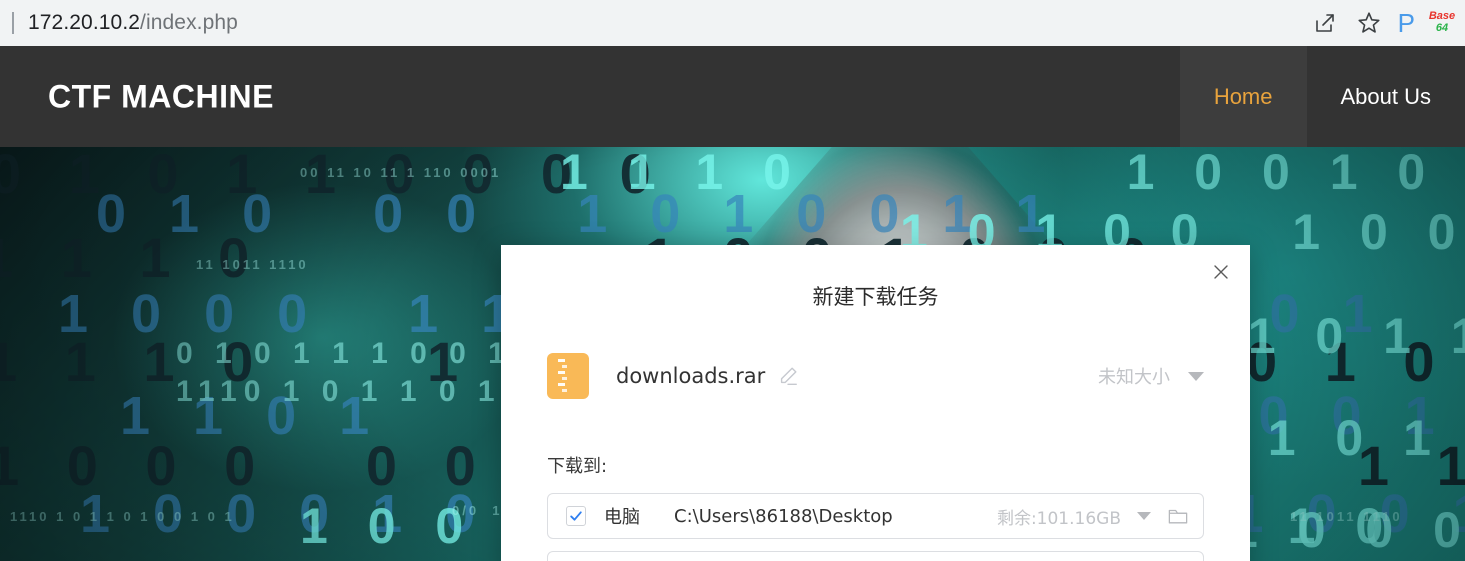  What do you see at coordinates (1196, 376) in the screenshot?
I see `chevron-down-icon` at bounding box center [1196, 376].